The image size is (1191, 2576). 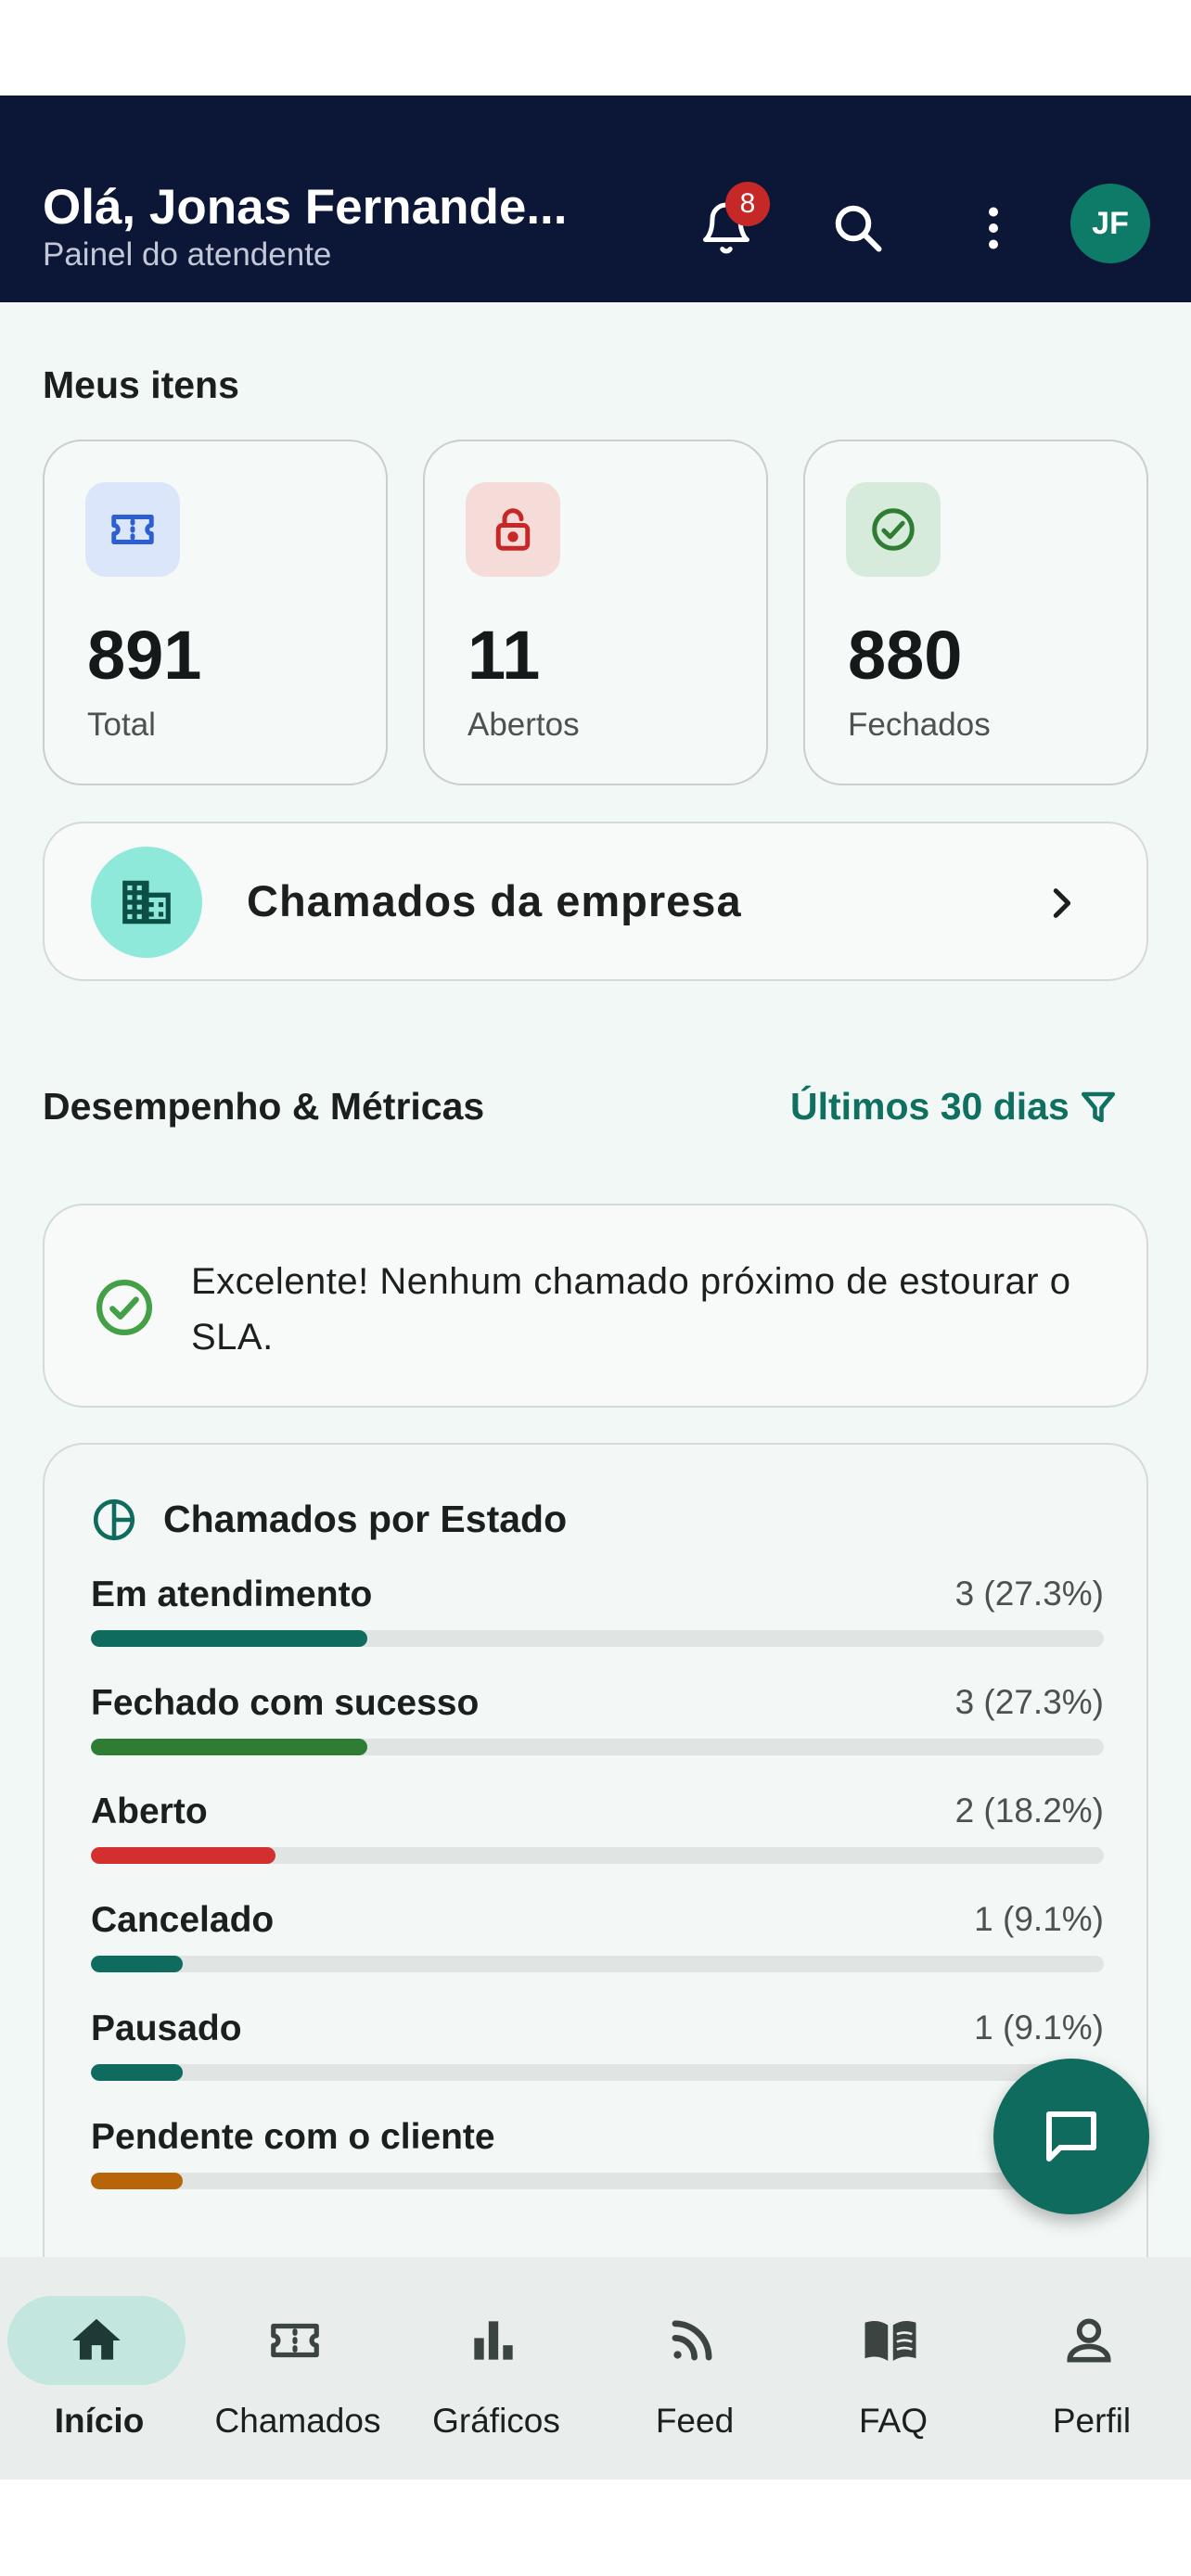 I want to click on nav-item-perfil: Perfil, so click(x=1091, y=2368).